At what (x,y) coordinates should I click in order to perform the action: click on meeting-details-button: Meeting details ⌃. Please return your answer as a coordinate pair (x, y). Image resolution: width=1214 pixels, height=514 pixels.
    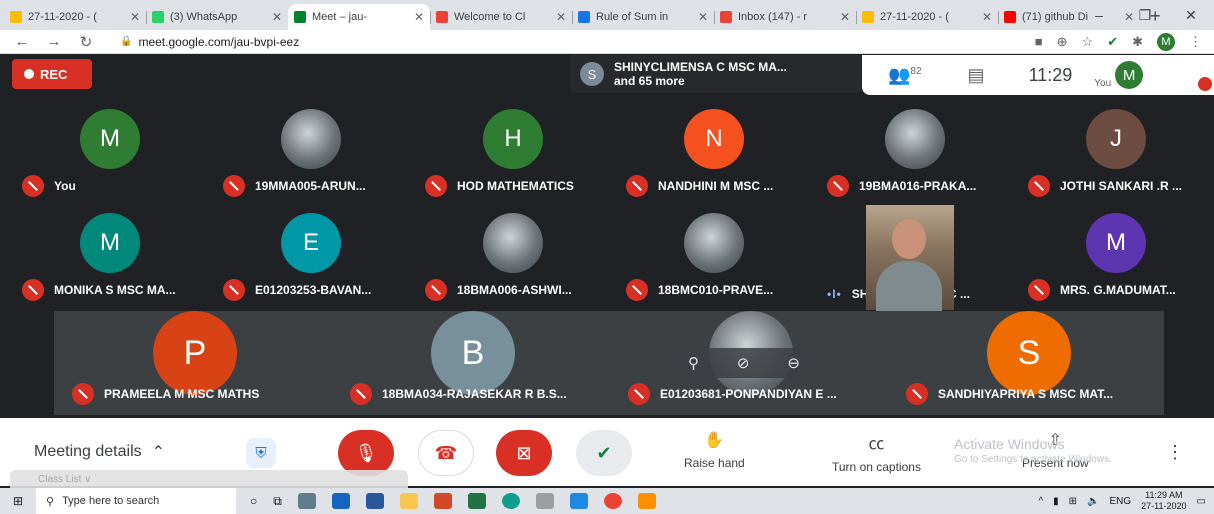
    Looking at the image, I should click on (99, 452).